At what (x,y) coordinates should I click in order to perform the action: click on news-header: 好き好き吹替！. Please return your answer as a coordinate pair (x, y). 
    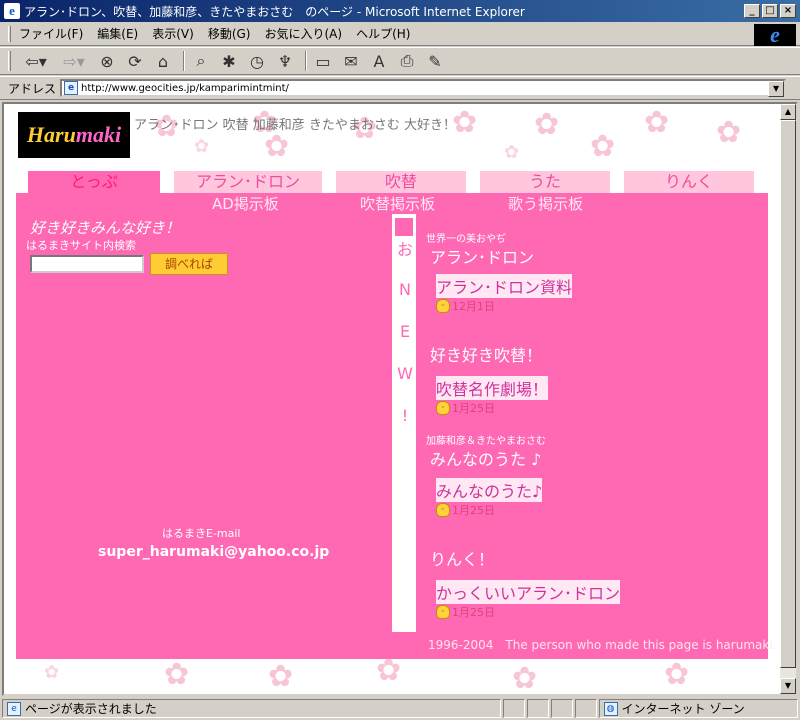
    Looking at the image, I should click on (592, 347).